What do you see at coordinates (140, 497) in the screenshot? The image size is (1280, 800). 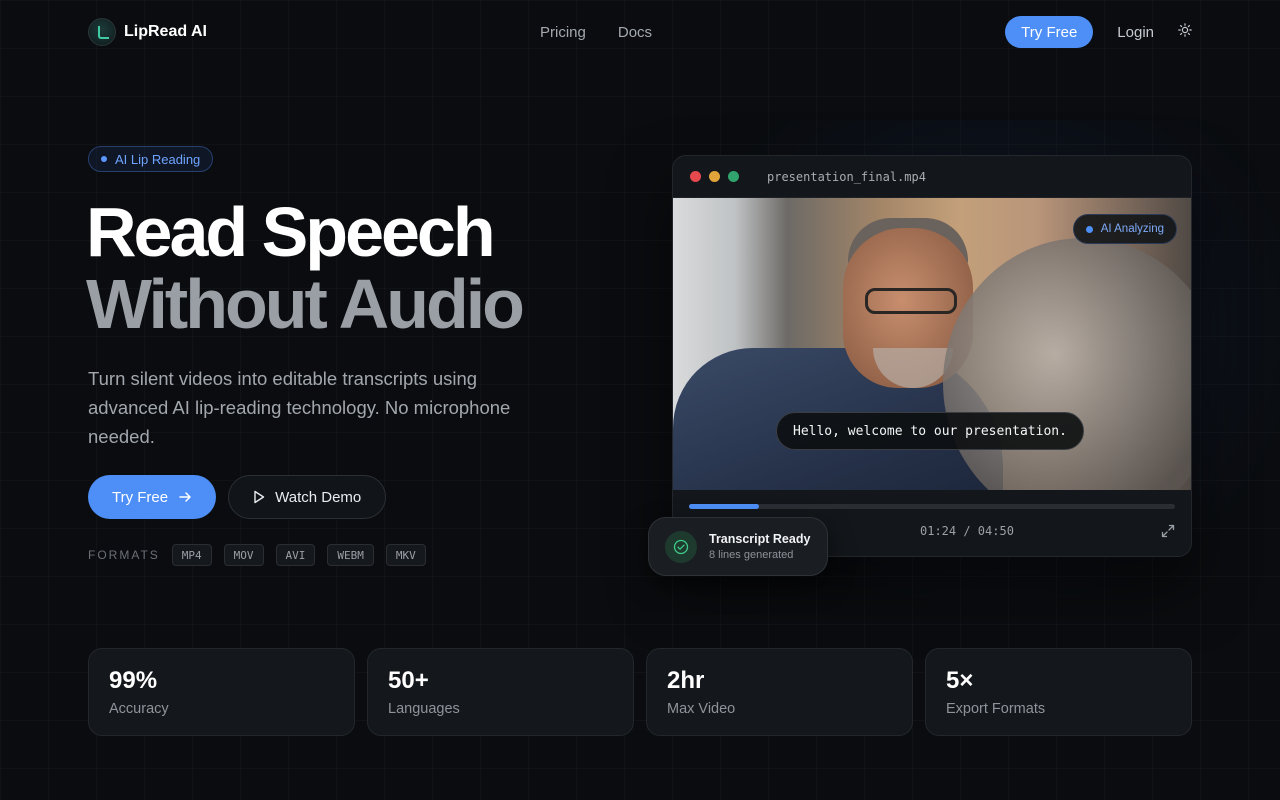 I see `try-free-label: Try Free` at bounding box center [140, 497].